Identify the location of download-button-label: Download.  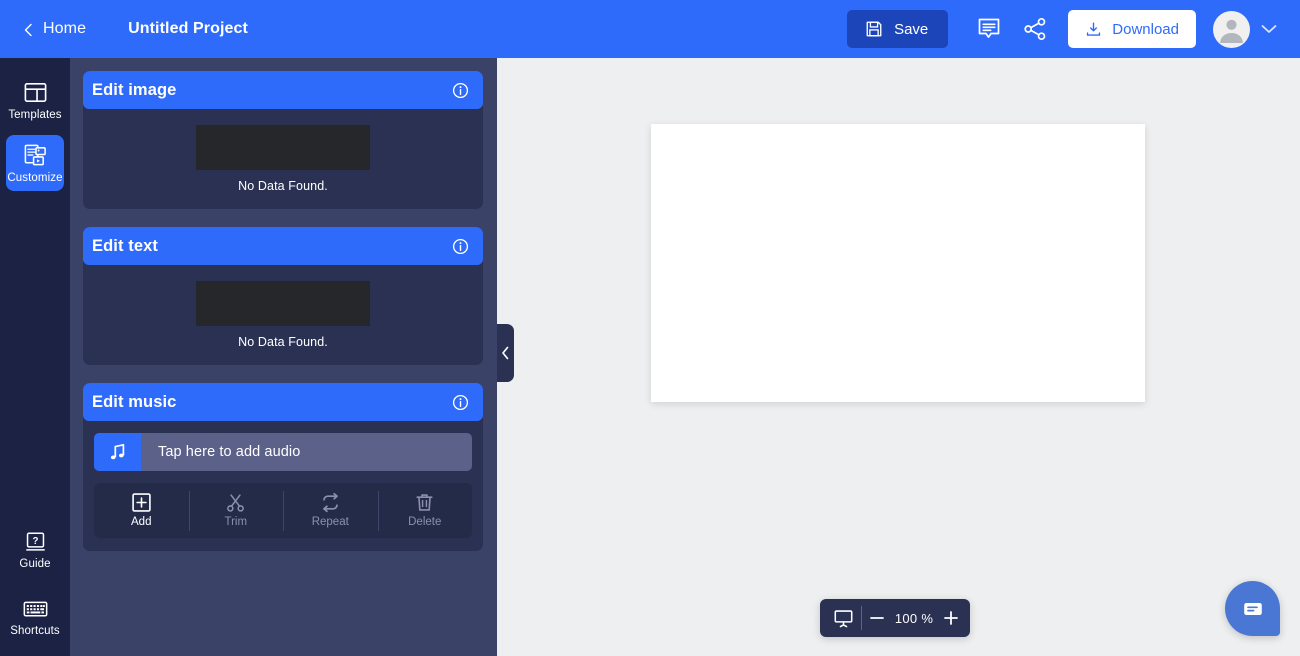
(1145, 29).